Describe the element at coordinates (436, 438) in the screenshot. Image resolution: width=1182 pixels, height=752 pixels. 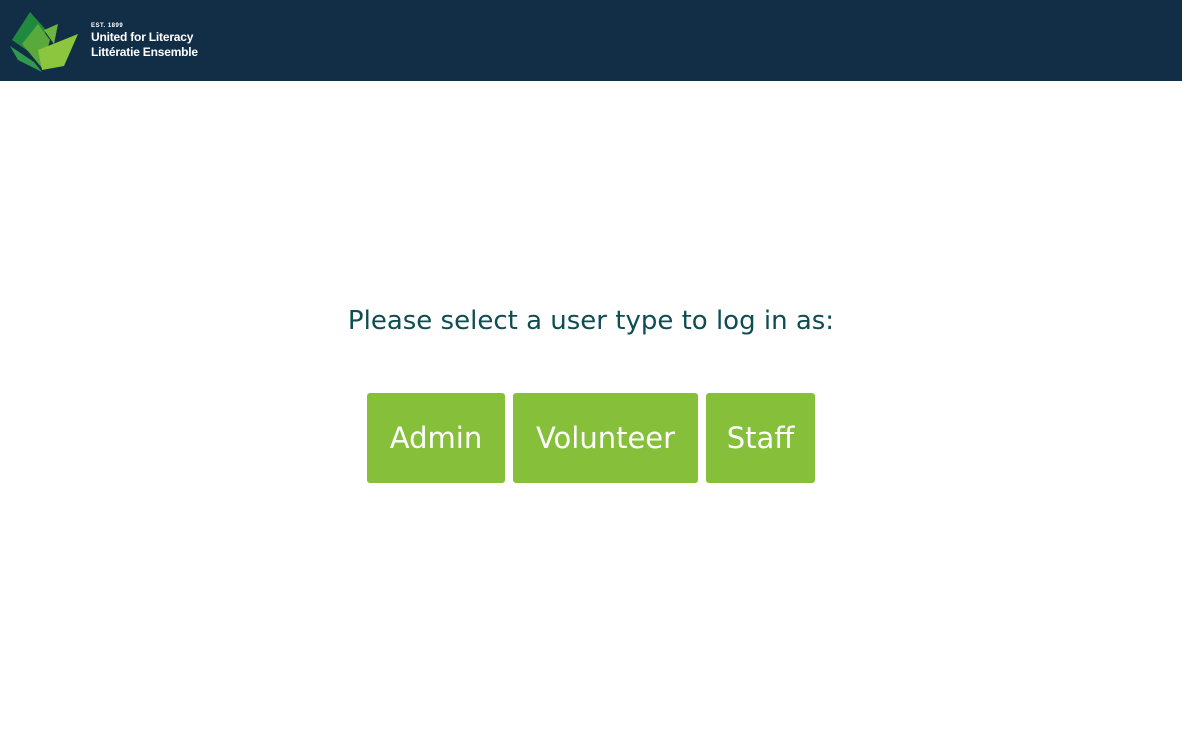
I see `admin-button: Admin` at that location.